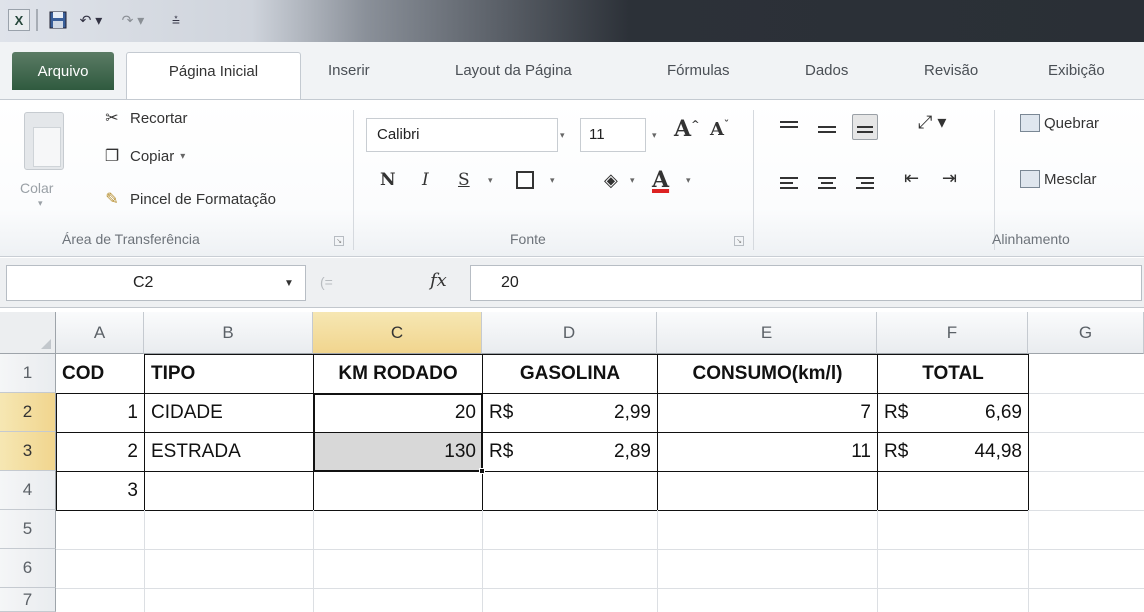  Describe the element at coordinates (953, 569) in the screenshot. I see `cell-f6` at that location.